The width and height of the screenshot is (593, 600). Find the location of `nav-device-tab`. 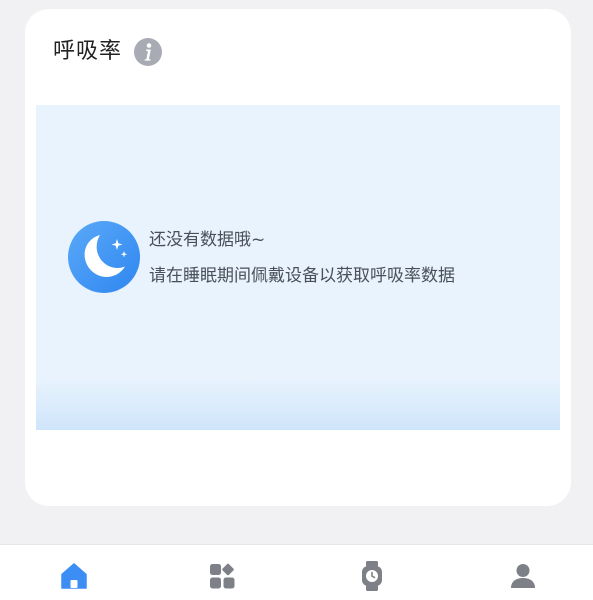

nav-device-tab is located at coordinates (372, 576).